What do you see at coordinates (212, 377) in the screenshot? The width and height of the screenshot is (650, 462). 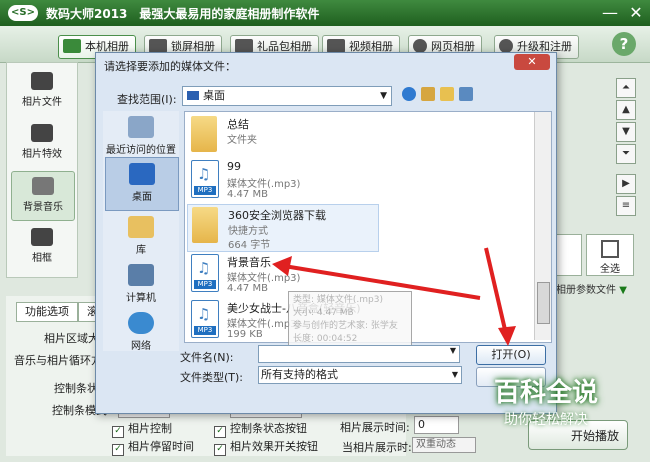 I see `filetype-label: 文件类型(T):` at bounding box center [212, 377].